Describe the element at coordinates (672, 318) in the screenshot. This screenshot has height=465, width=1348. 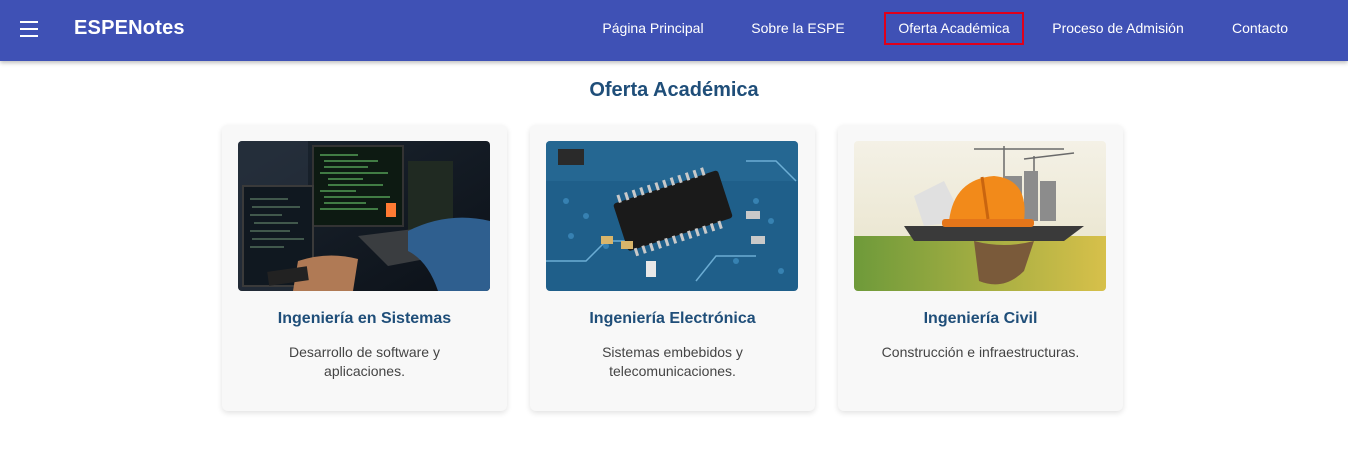
I see `card-title: Ingeniería Electrónica` at that location.